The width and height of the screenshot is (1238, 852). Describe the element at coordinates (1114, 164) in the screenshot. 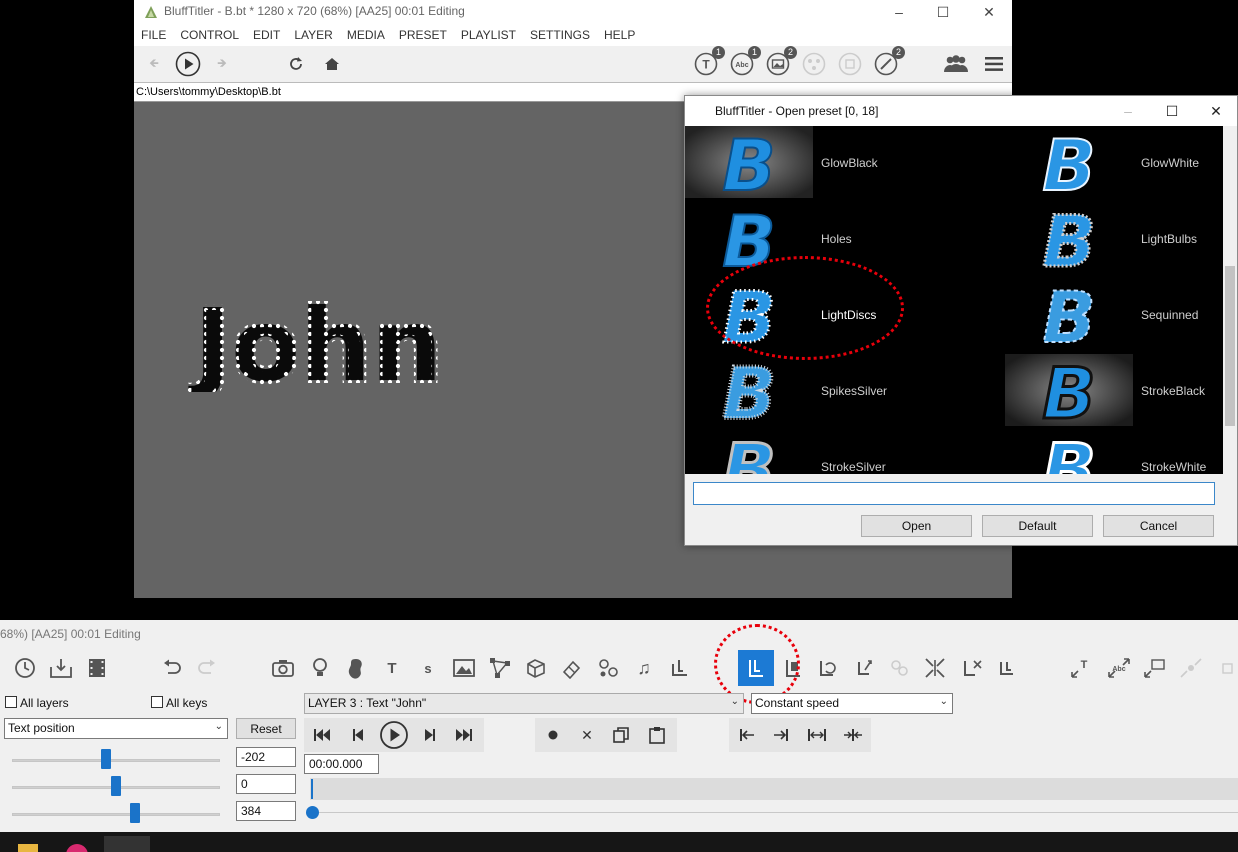

I see `preset-item-glowwhite: B GlowWhite` at that location.